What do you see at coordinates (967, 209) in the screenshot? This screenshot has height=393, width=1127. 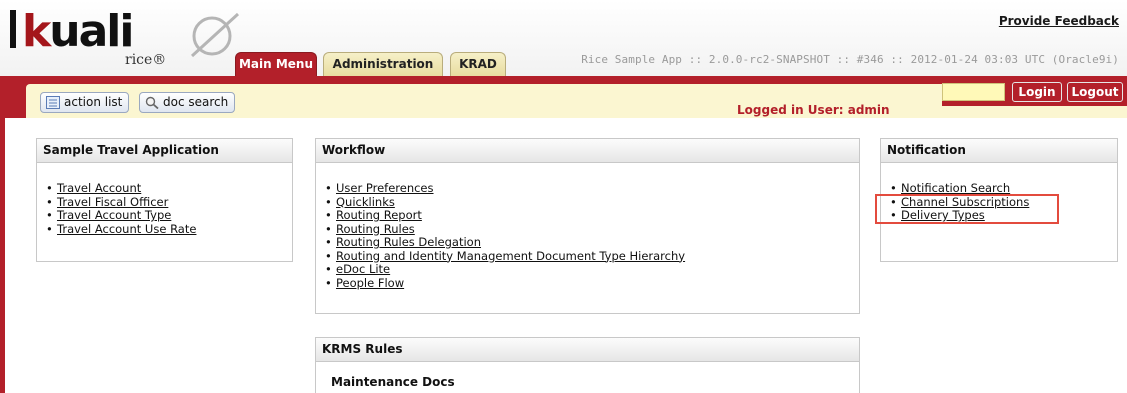 I see `highlight-annotation` at bounding box center [967, 209].